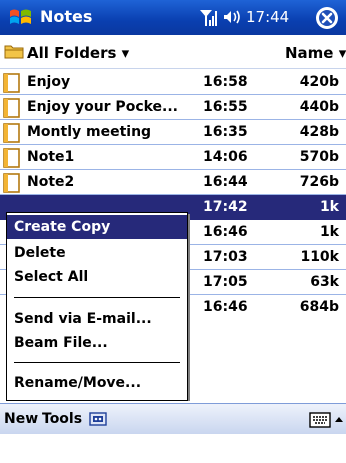 Image resolution: width=346 pixels, height=463 pixels. I want to click on note-size: 420b, so click(319, 82).